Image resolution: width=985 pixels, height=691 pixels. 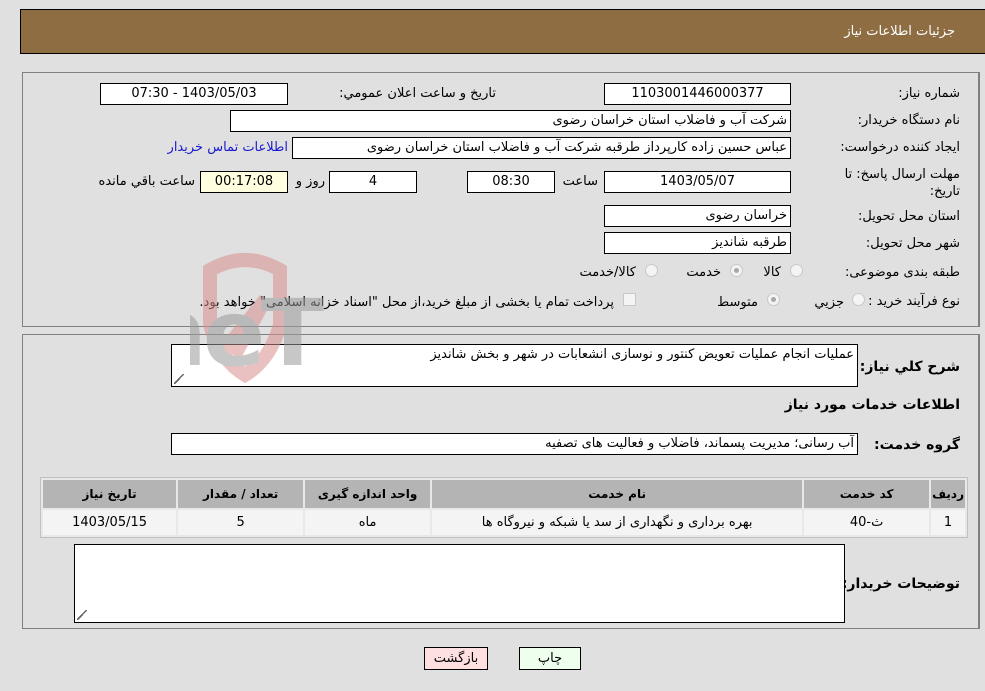 What do you see at coordinates (773, 299) in the screenshot?
I see `process-medium-radio` at bounding box center [773, 299].